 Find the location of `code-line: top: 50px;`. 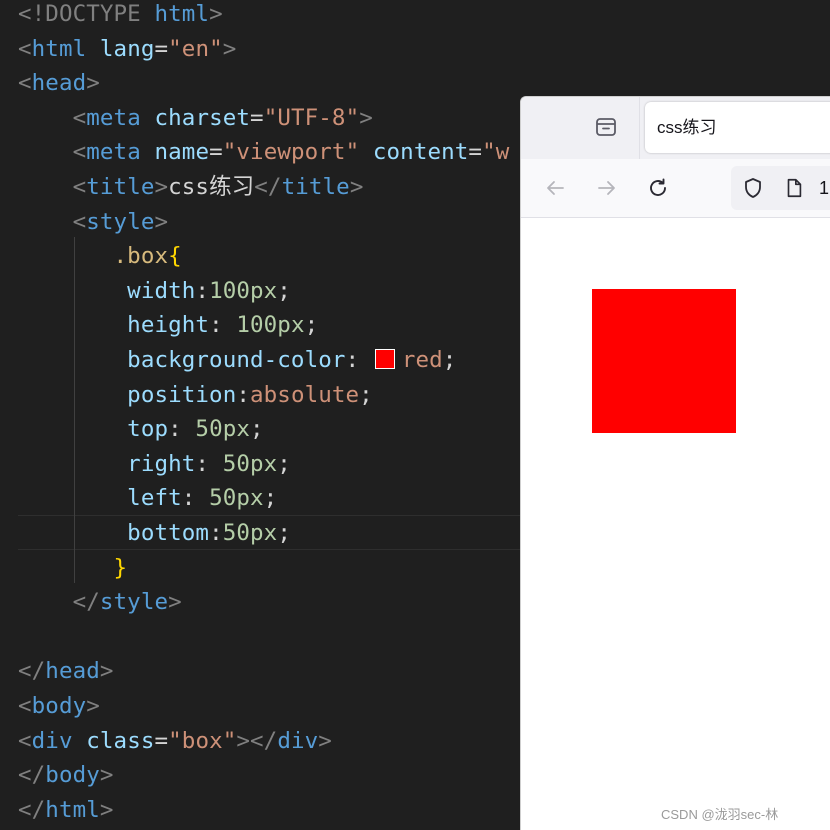

code-line: top: 50px; is located at coordinates (141, 429).